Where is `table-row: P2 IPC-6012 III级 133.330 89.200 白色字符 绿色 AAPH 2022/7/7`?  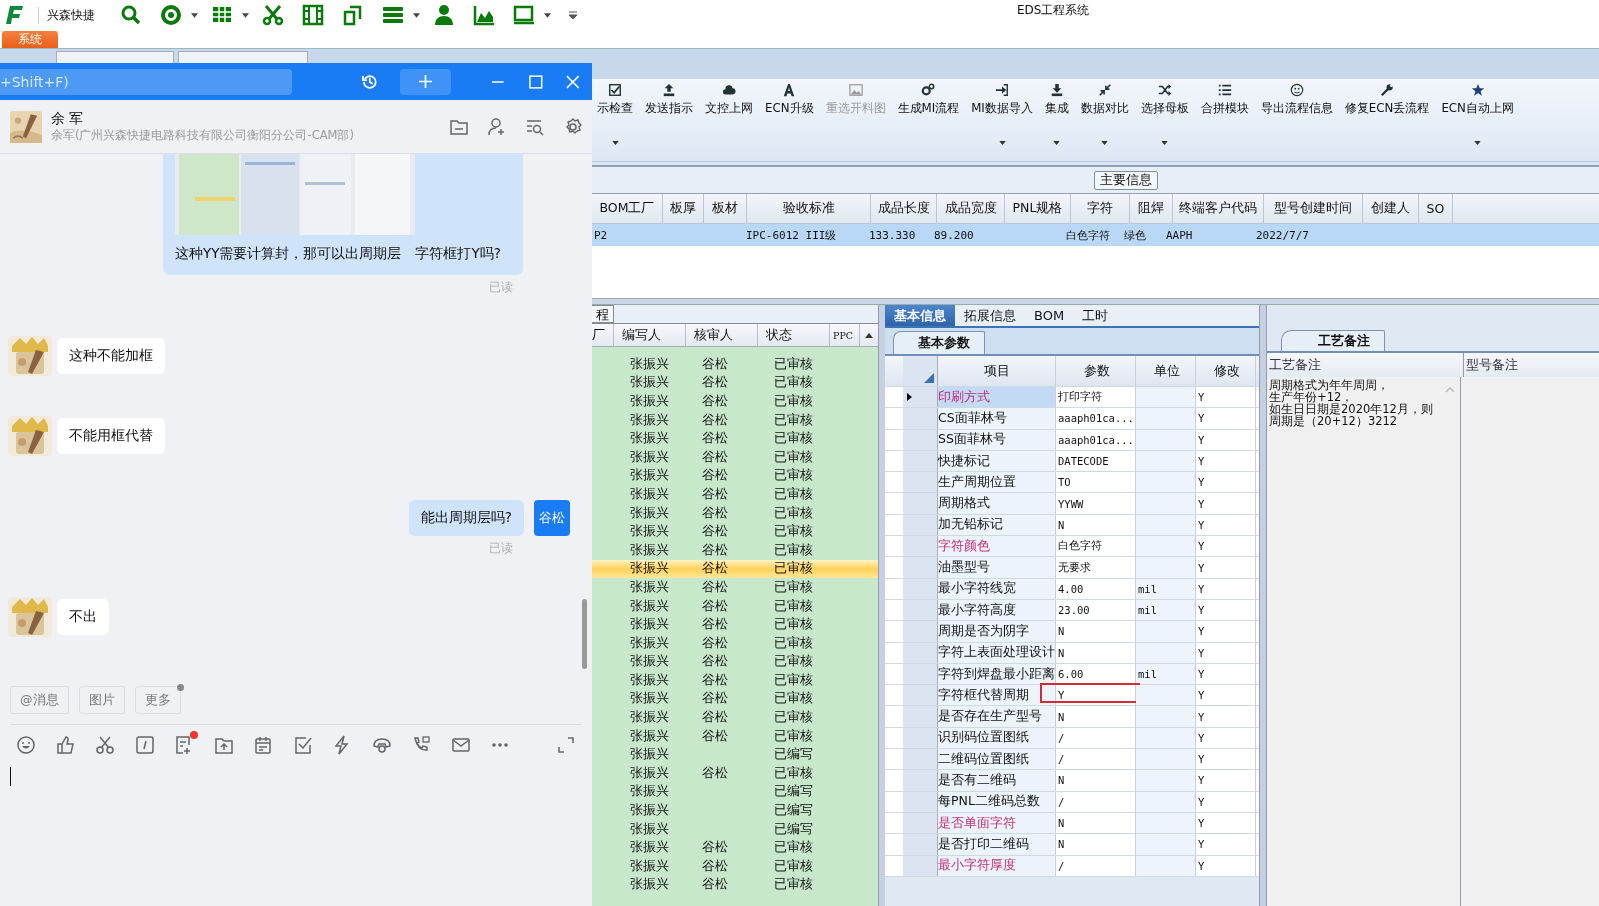 table-row: P2 IPC-6012 III级 133.330 89.200 白色字符 绿色 AAPH 2022/7/7 is located at coordinates (1095, 235).